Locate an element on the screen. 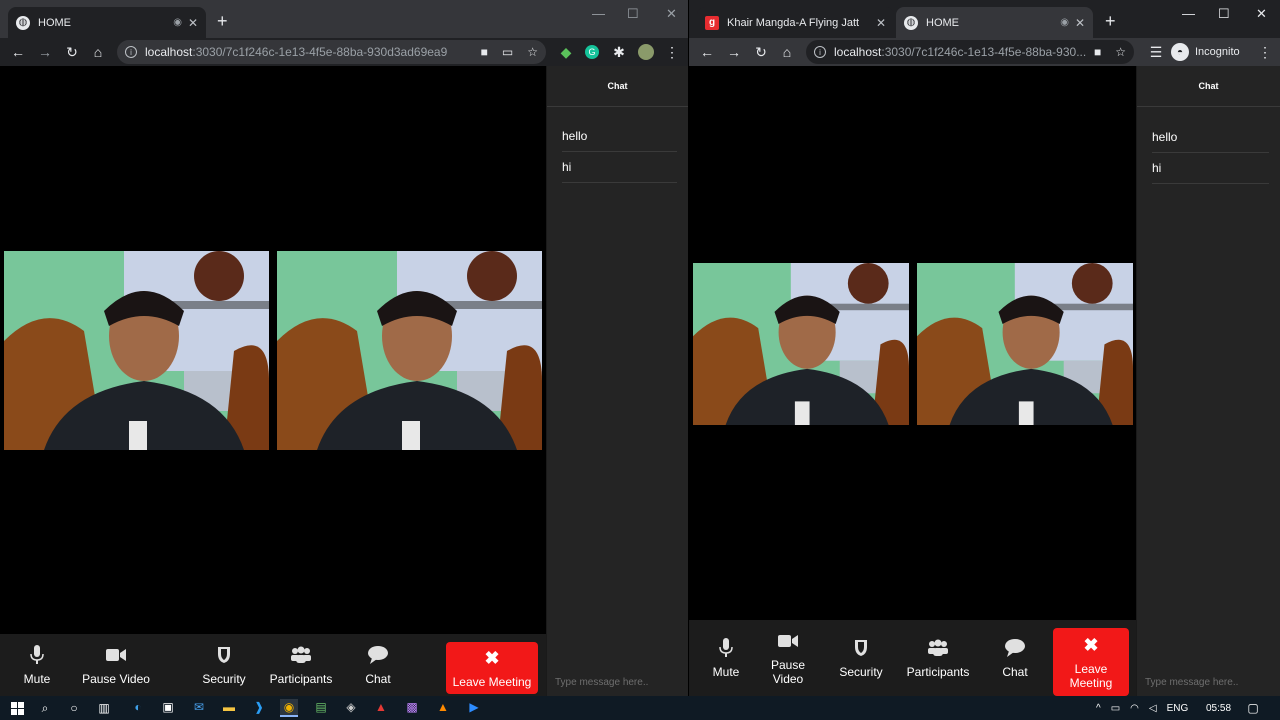  incognito-indicator: ◓ Incognito is located at coordinates (1205, 52).